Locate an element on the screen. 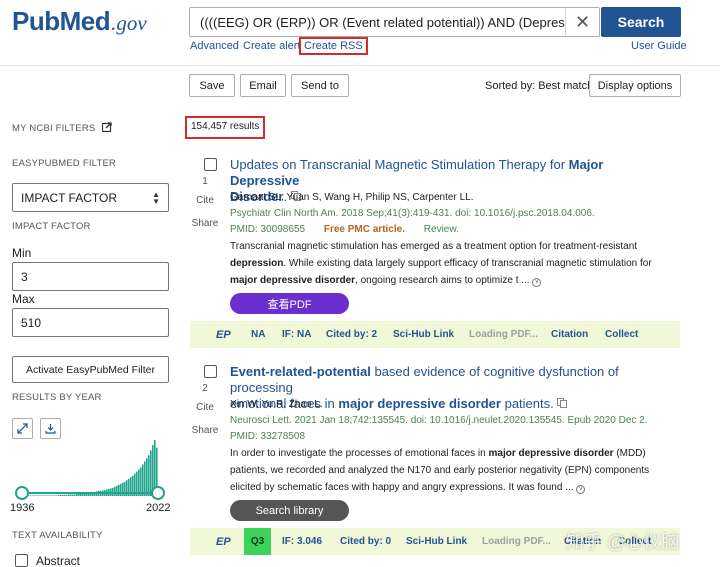  impact-factor-value: IF: 3.046 is located at coordinates (302, 541).